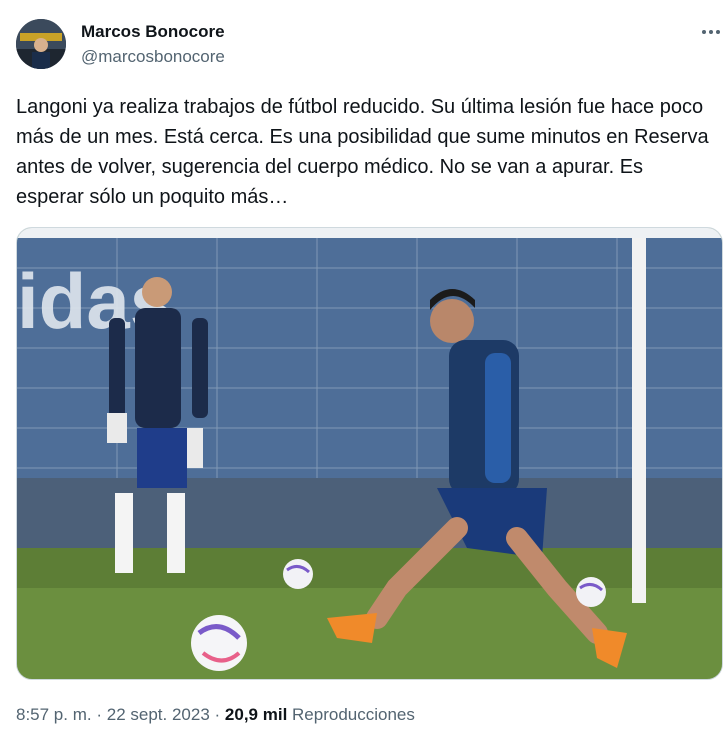  What do you see at coordinates (256, 714) in the screenshot?
I see `views-count: 20,9 mil` at bounding box center [256, 714].